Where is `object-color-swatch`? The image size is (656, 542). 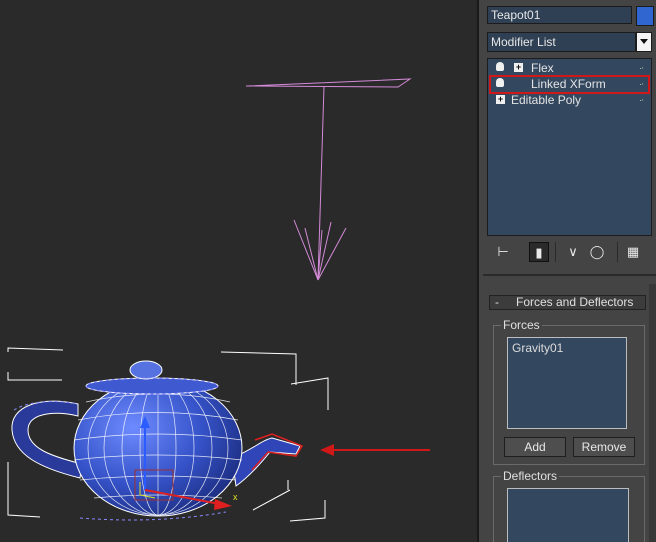 object-color-swatch is located at coordinates (645, 16).